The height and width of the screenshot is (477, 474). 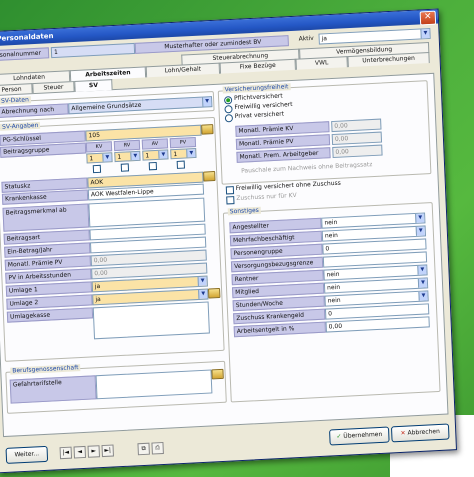 What do you see at coordinates (151, 320) in the screenshot?
I see `umlagekasse-input` at bounding box center [151, 320].